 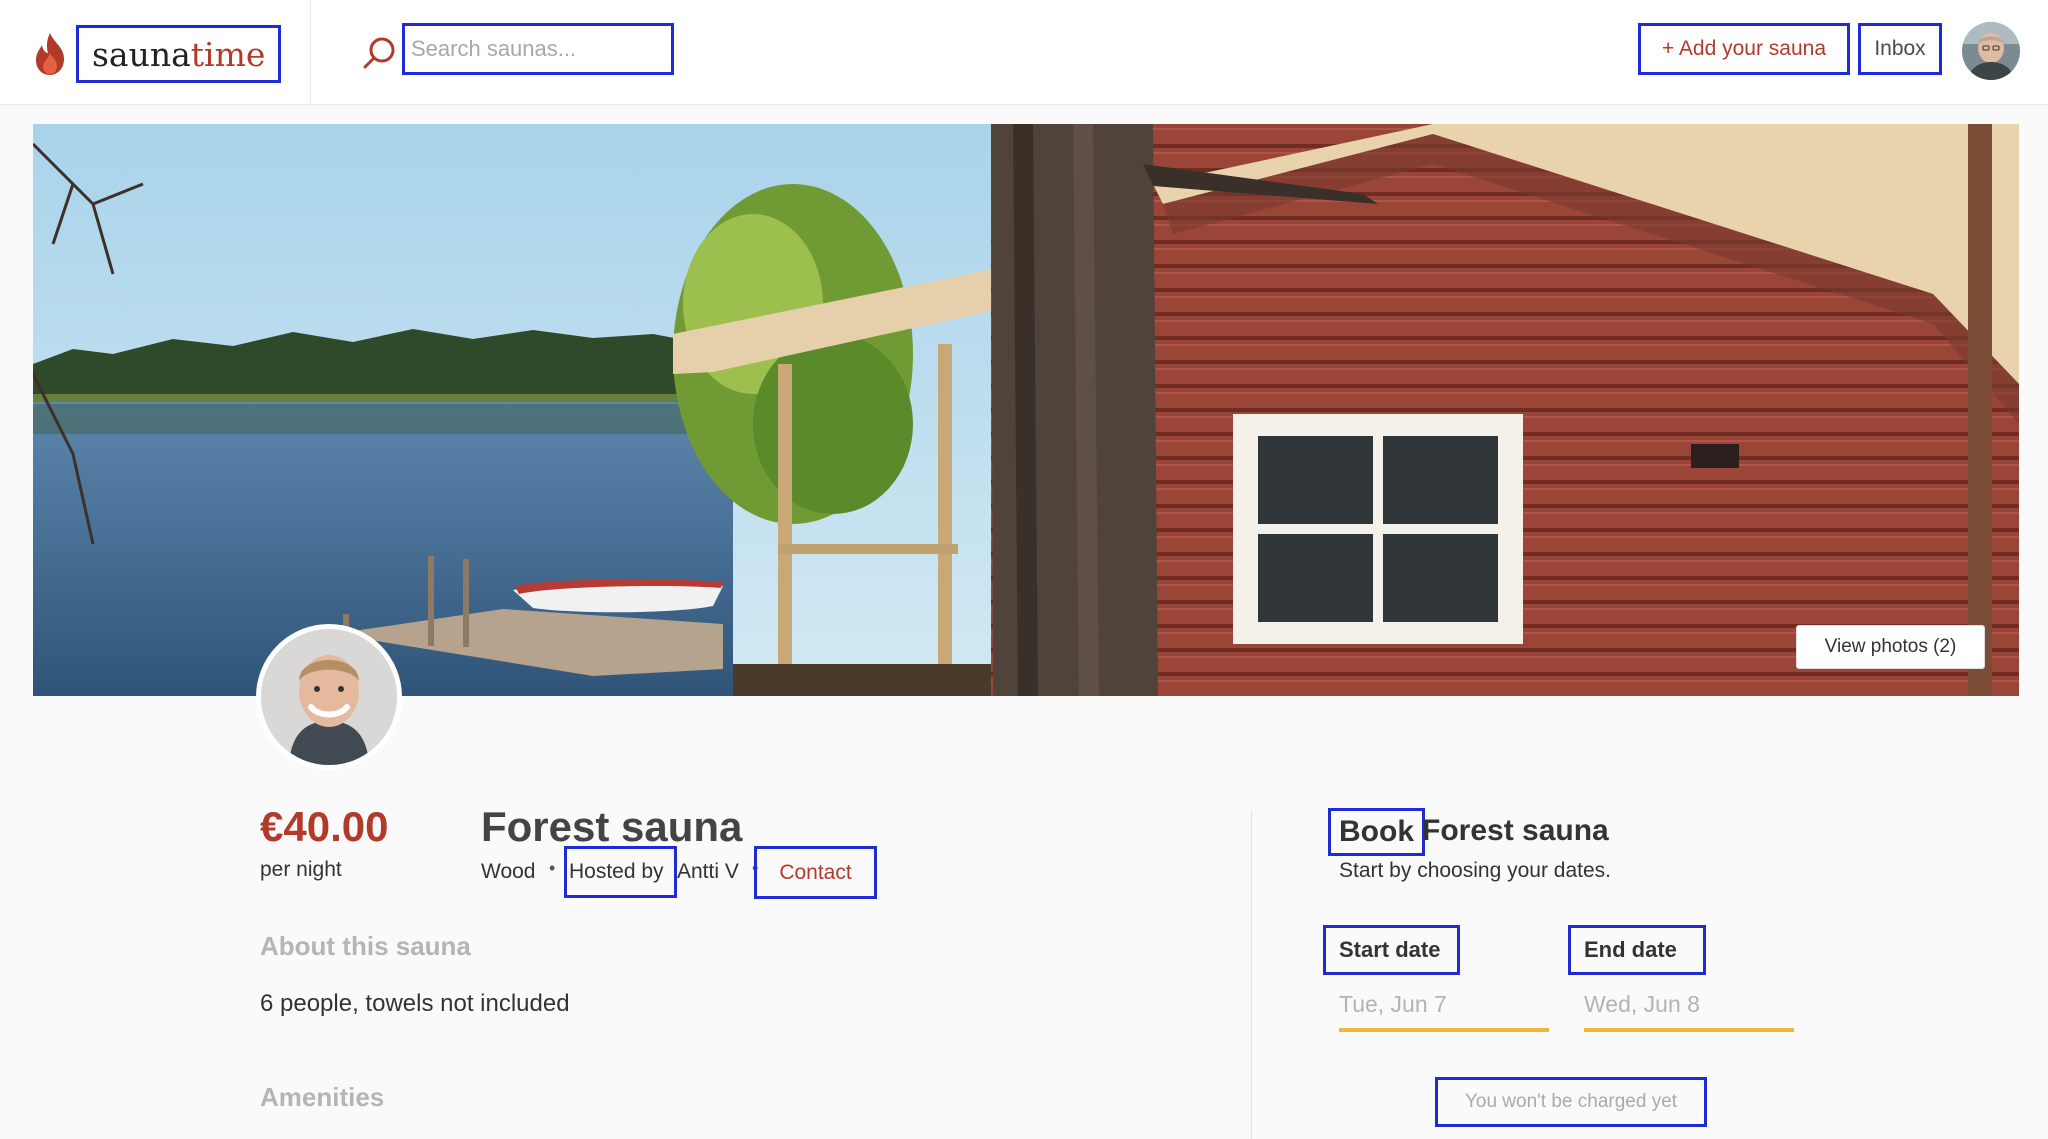 I want to click on hosted-by-label: Hosted by, so click(x=620, y=872).